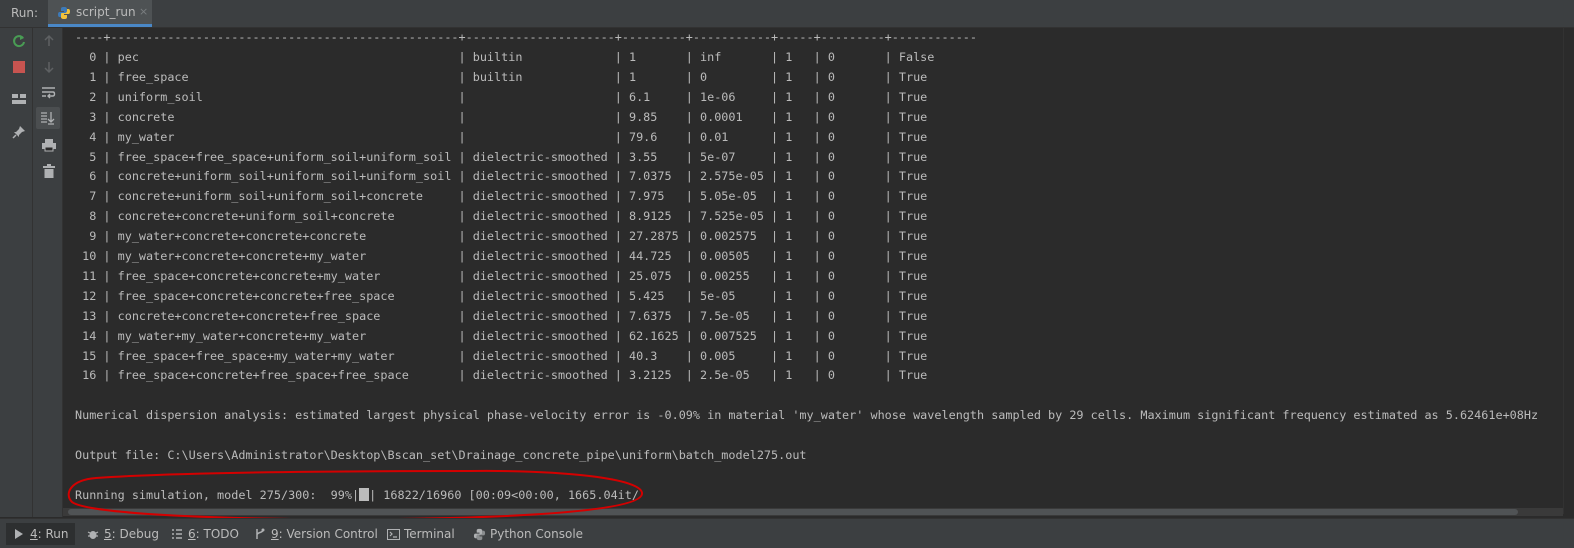 The height and width of the screenshot is (548, 1574). What do you see at coordinates (19, 534) in the screenshot?
I see `run-icon` at bounding box center [19, 534].